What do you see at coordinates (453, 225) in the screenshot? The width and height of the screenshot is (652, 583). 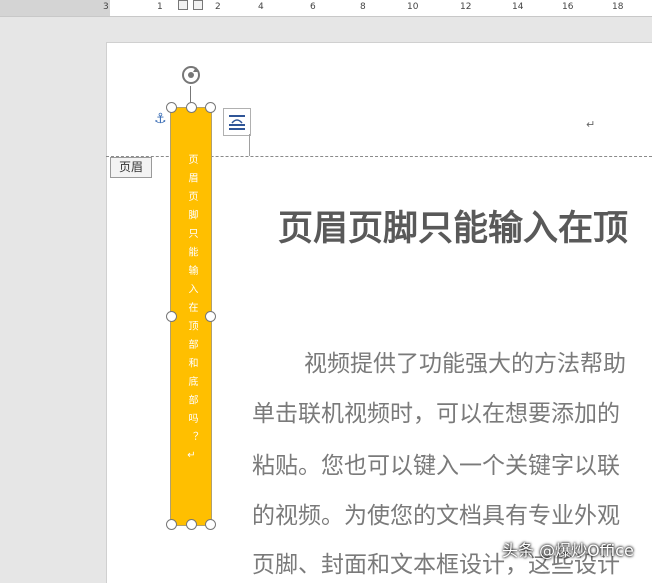 I see `document-title: 页眉页脚只能输入在顶` at bounding box center [453, 225].